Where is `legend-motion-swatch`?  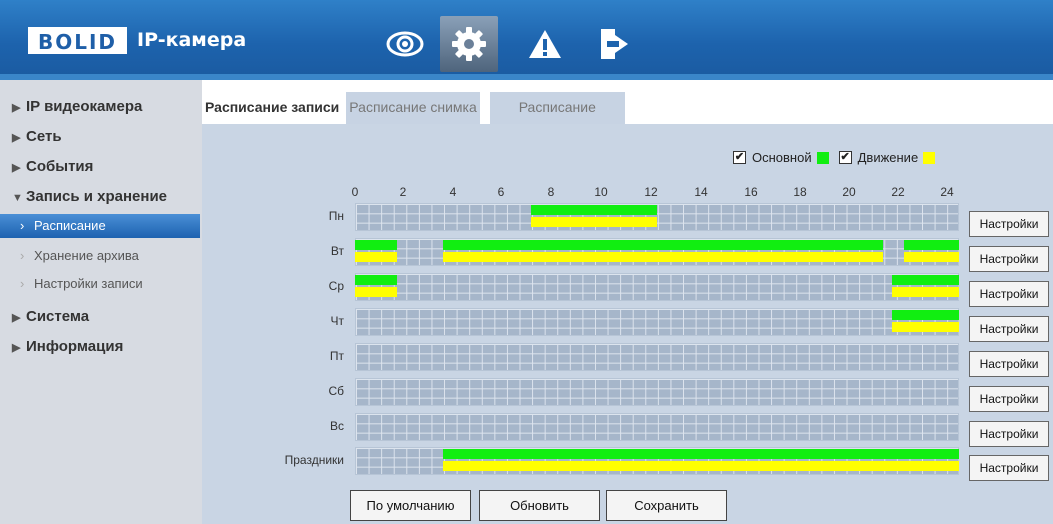
legend-motion-swatch is located at coordinates (929, 157).